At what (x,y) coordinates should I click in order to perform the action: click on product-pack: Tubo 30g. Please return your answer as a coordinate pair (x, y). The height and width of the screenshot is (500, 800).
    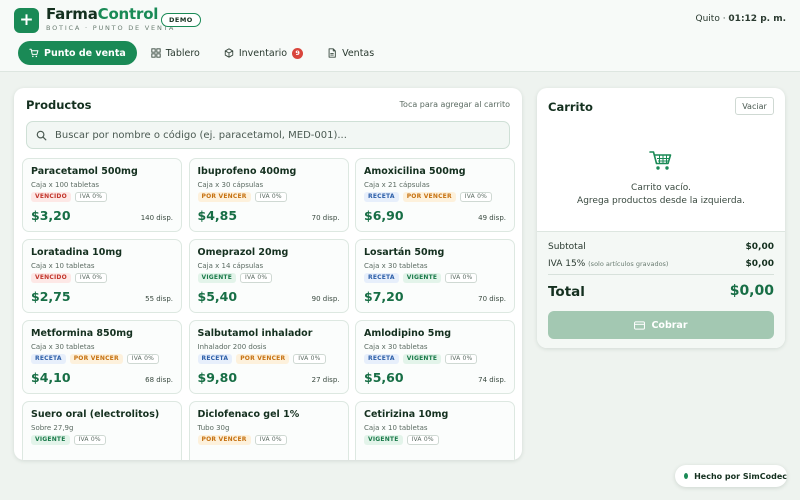
    Looking at the image, I should click on (213, 428).